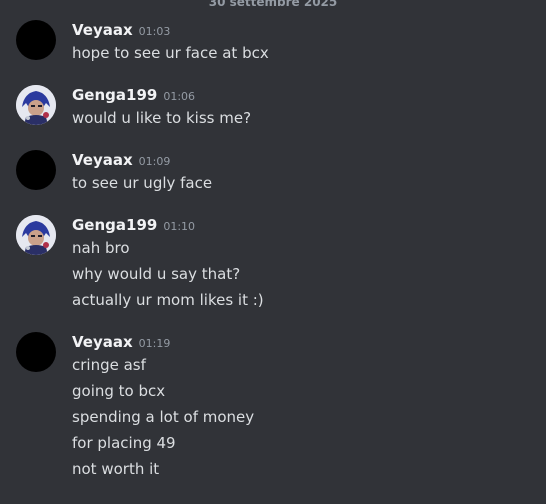 This screenshot has height=504, width=546. I want to click on timestamp: 01:09, so click(154, 161).